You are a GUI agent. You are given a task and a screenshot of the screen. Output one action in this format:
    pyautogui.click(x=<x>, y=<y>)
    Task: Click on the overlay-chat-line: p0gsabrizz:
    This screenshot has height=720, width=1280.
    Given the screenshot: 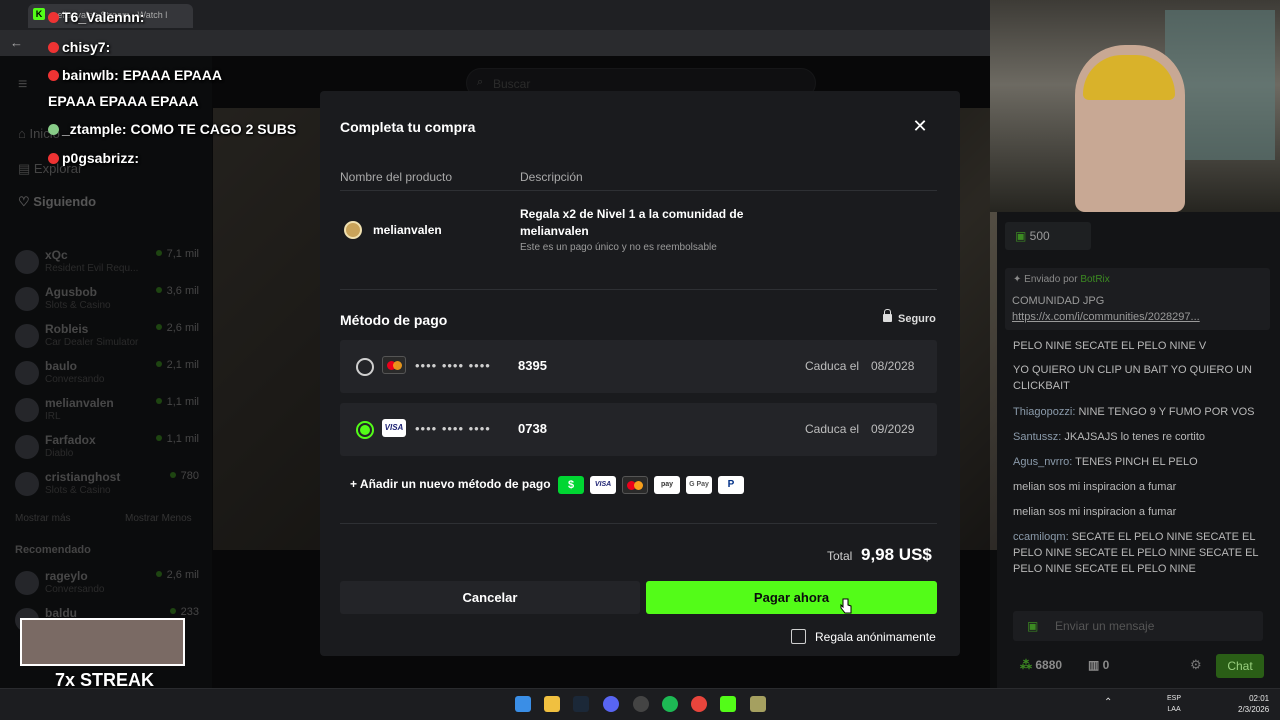 What is the action you would take?
    pyautogui.click(x=93, y=158)
    